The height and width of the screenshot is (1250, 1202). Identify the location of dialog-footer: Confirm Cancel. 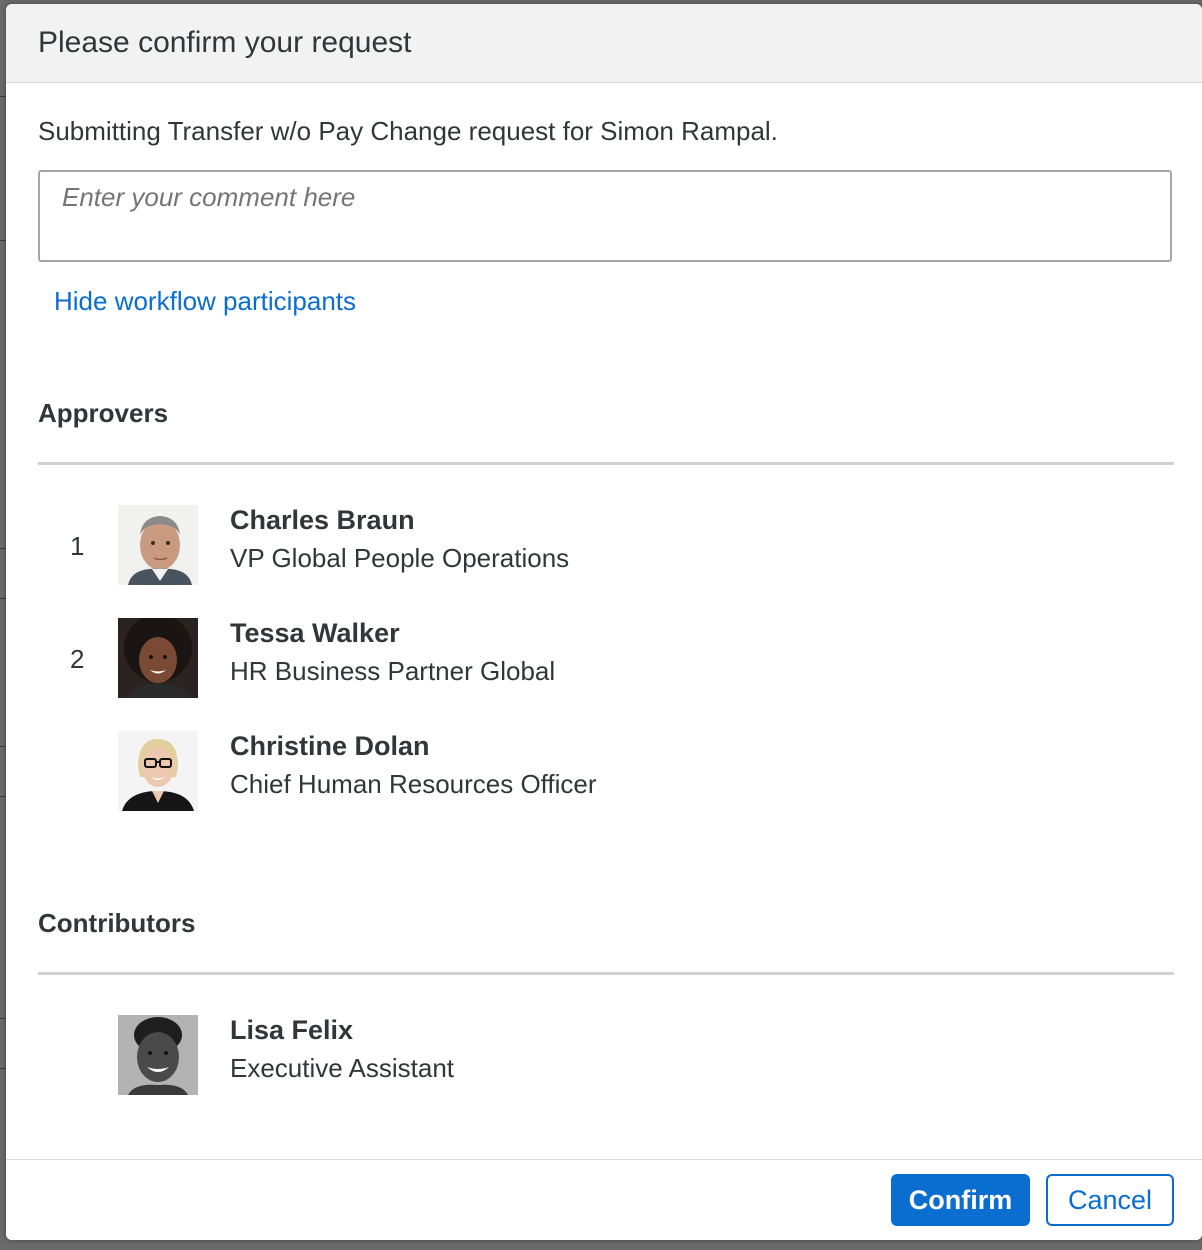
(604, 1199).